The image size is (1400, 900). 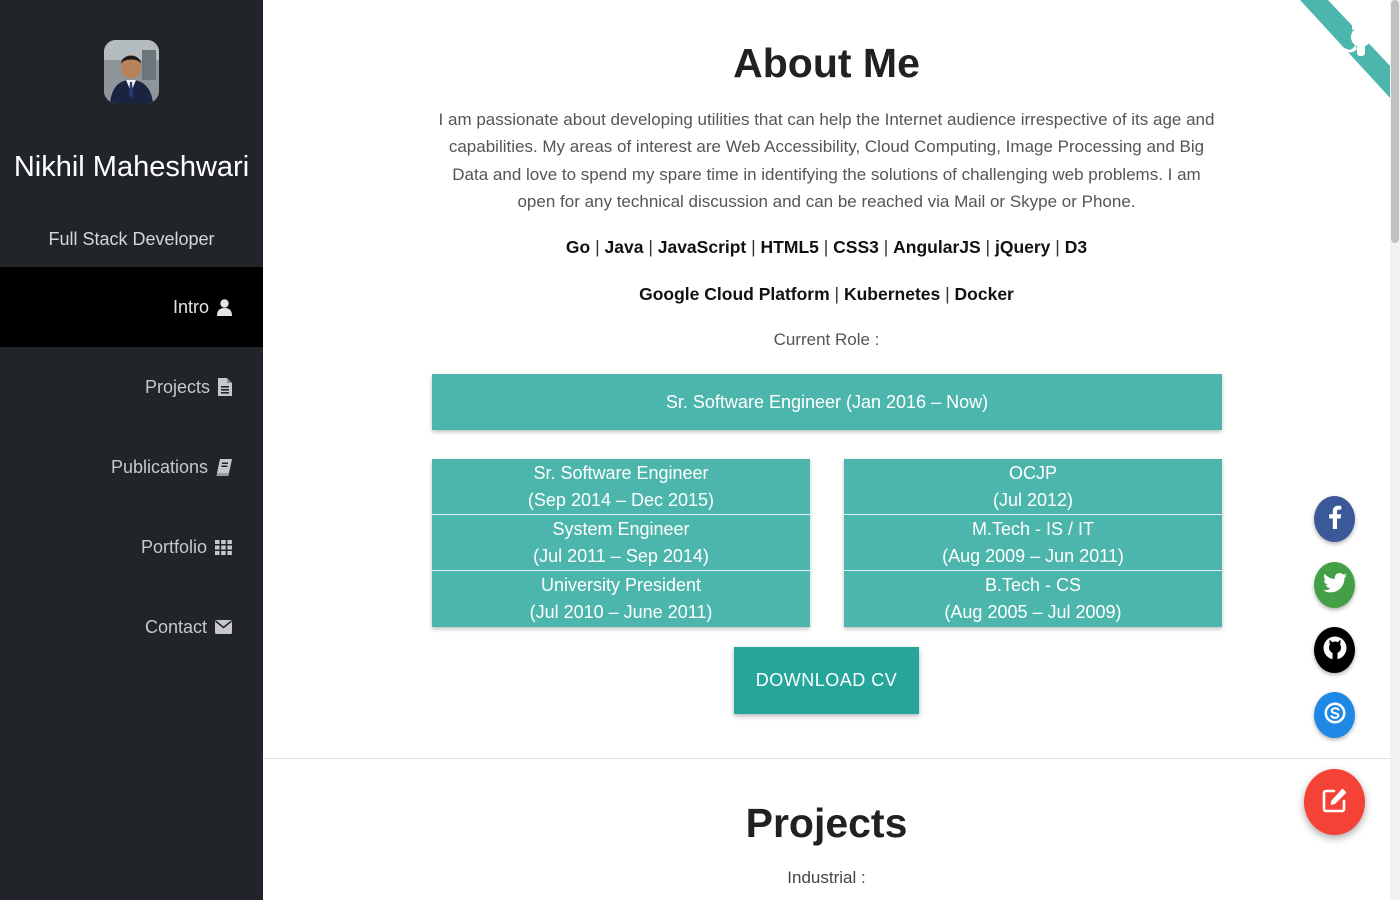 I want to click on sidebar-item-label: Contact, so click(x=175, y=626).